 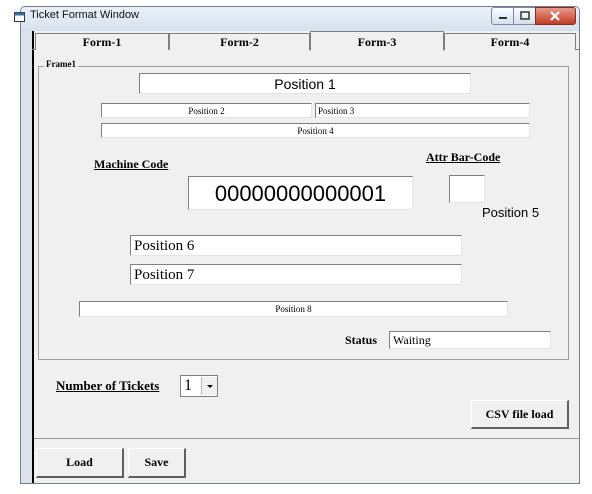 I want to click on window-title: Ticket Format Window, so click(x=85, y=15).